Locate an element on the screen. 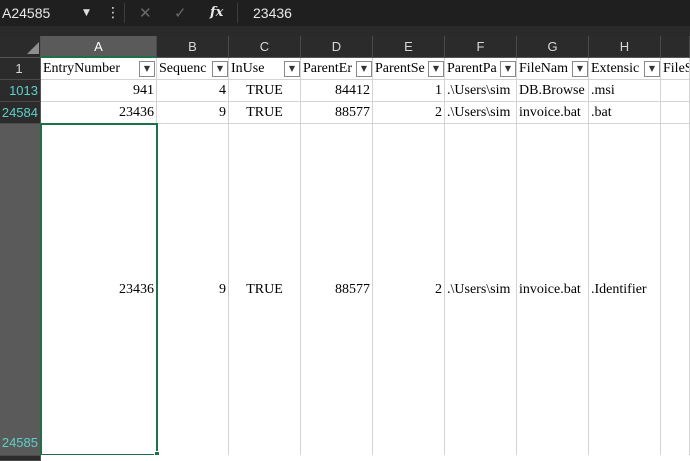 Image resolution: width=690 pixels, height=461 pixels. filter-active-icon: ▼ is located at coordinates (508, 69).